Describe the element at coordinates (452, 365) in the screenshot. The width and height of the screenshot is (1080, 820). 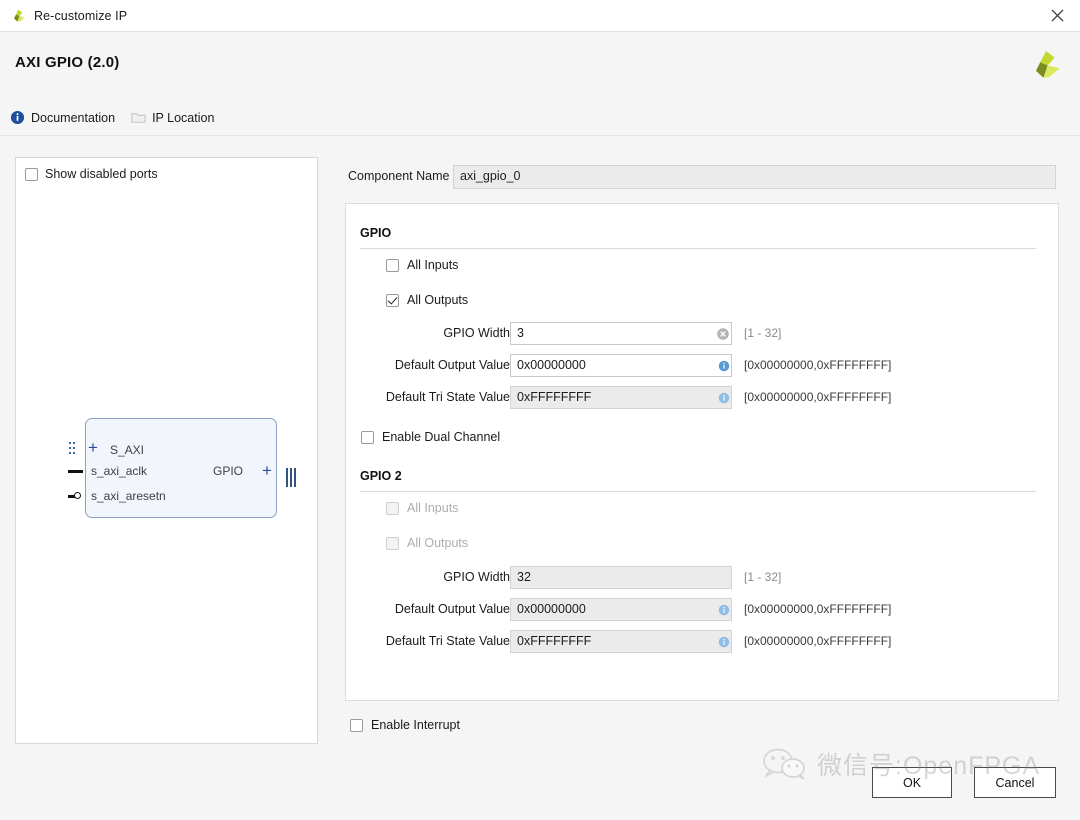
I see `gpio-default-output-label: Default Output Value` at that location.